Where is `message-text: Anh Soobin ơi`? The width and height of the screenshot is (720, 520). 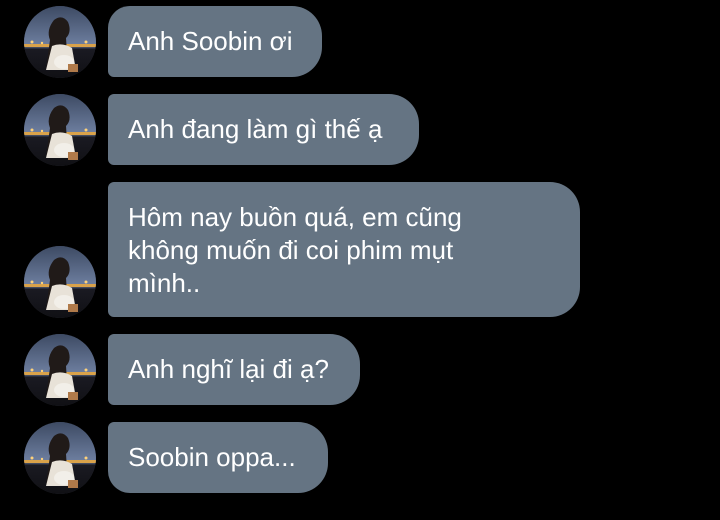 message-text: Anh Soobin ơi is located at coordinates (210, 41).